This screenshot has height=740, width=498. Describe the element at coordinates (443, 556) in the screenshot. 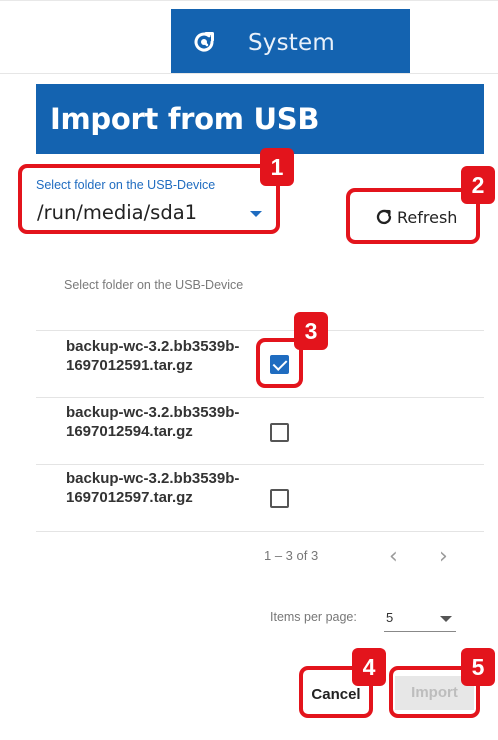

I see `next-page-icon: ›` at that location.